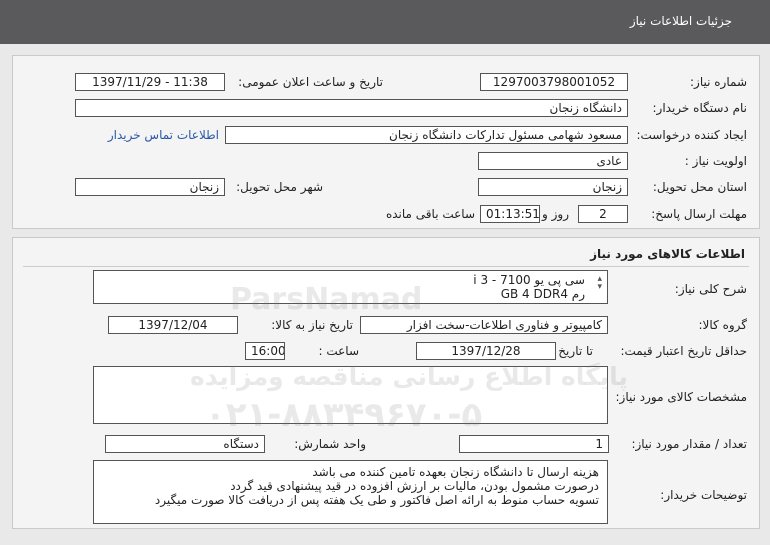 Image resolution: width=770 pixels, height=545 pixels. Describe the element at coordinates (510, 214) in the screenshot. I see `time-remaining-field: 01:13:51` at that location.